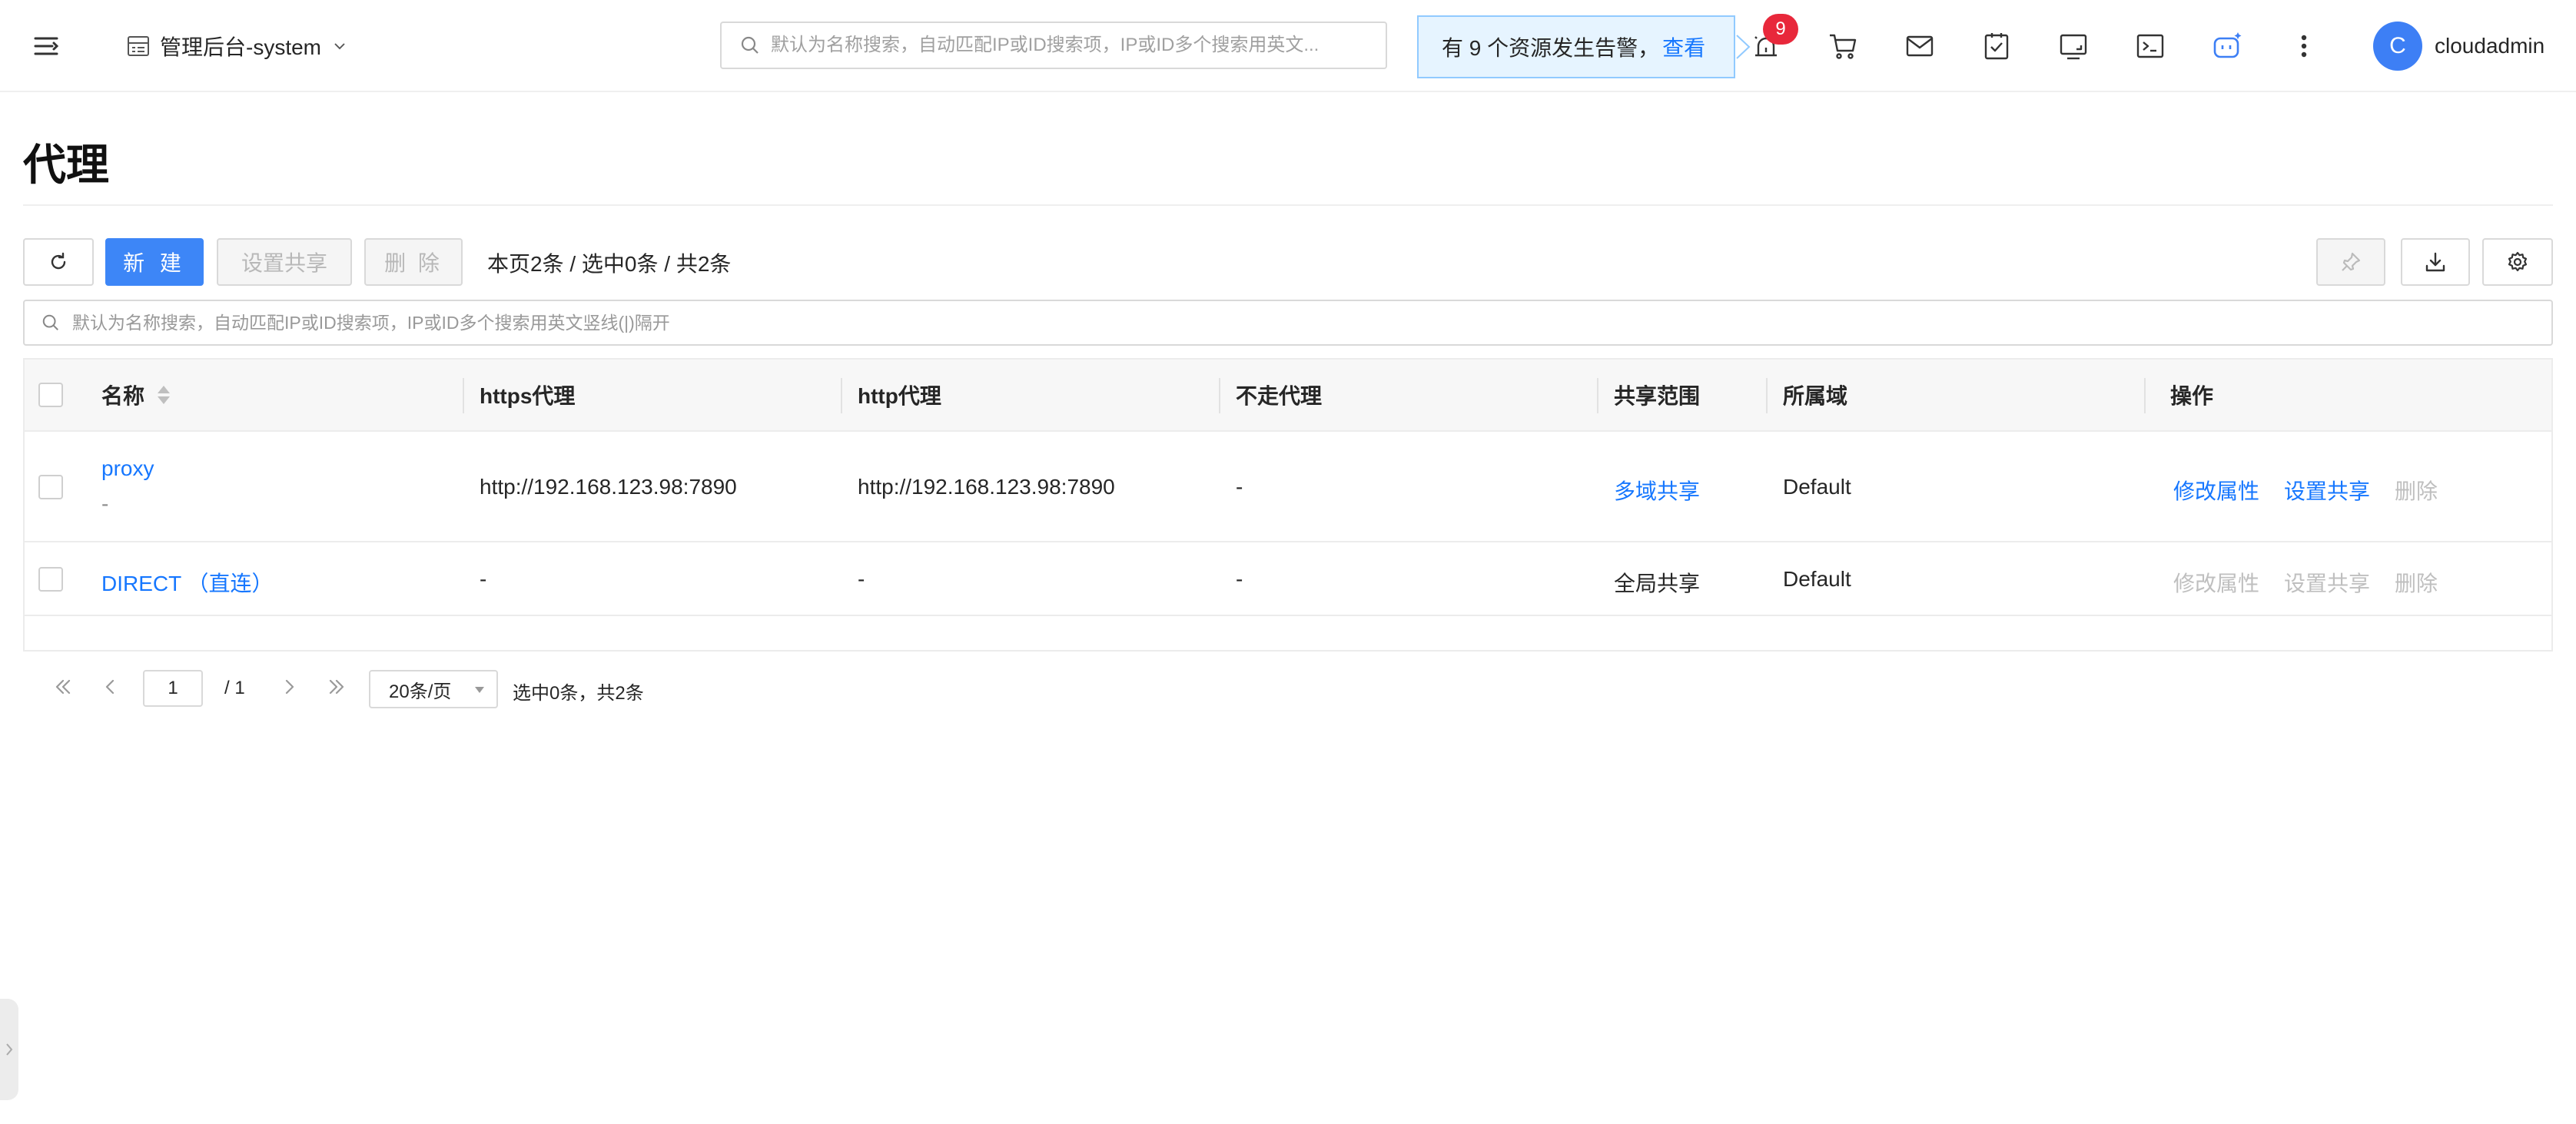 The width and height of the screenshot is (2576, 1124). Describe the element at coordinates (136, 395) in the screenshot. I see `column-header-name: 名称` at that location.